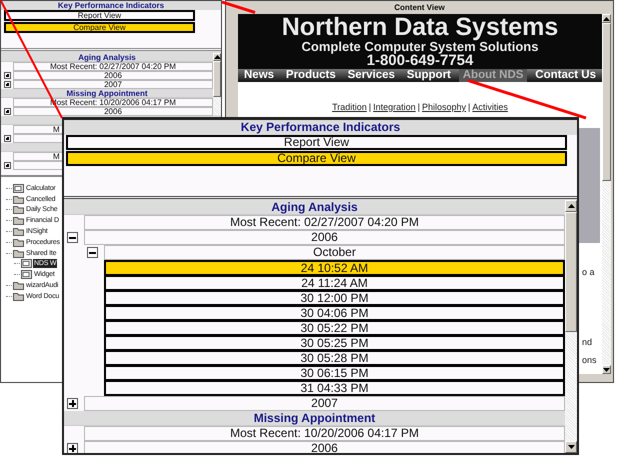 This screenshot has height=459, width=620. What do you see at coordinates (428, 75) in the screenshot?
I see `nav-link: Support` at bounding box center [428, 75].